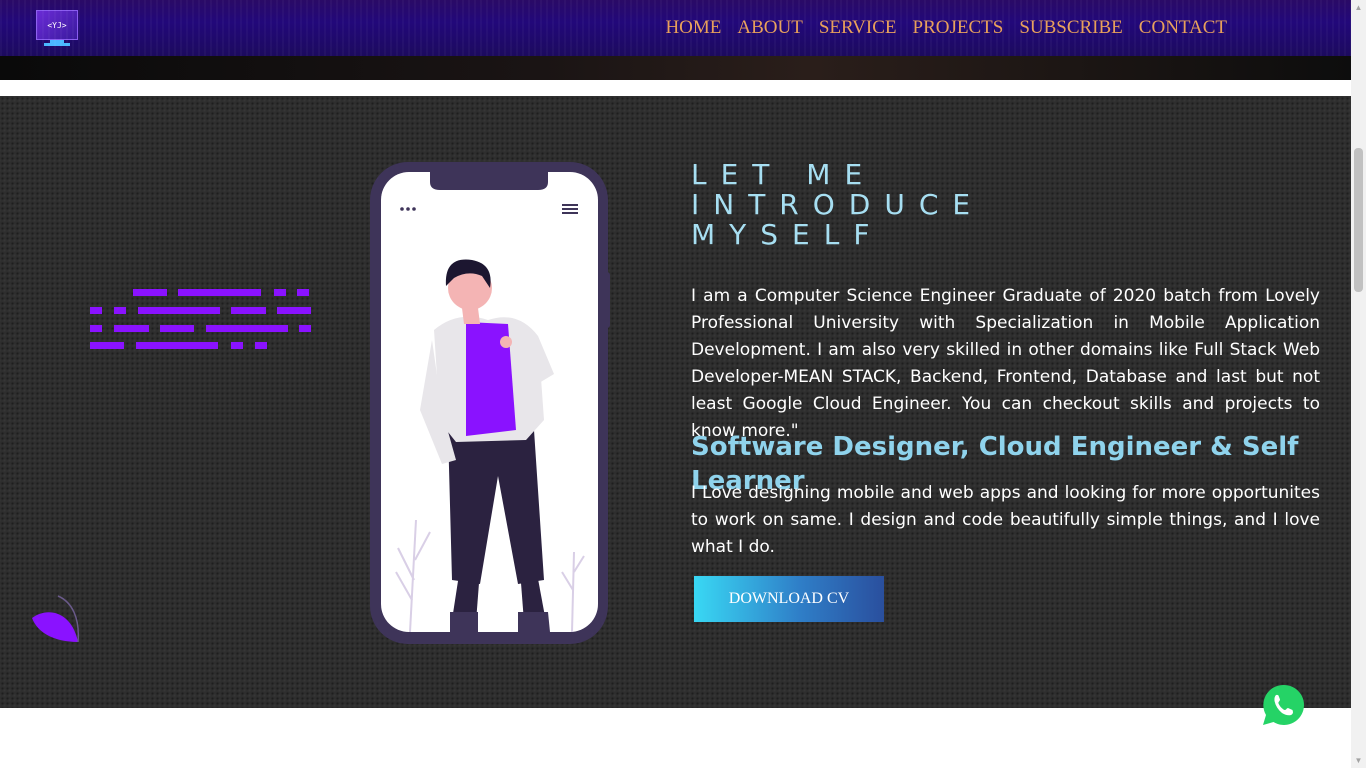 The width and height of the screenshot is (1366, 768). What do you see at coordinates (838, 204) in the screenshot?
I see `about-title-line-2: INTRODUCE` at bounding box center [838, 204].